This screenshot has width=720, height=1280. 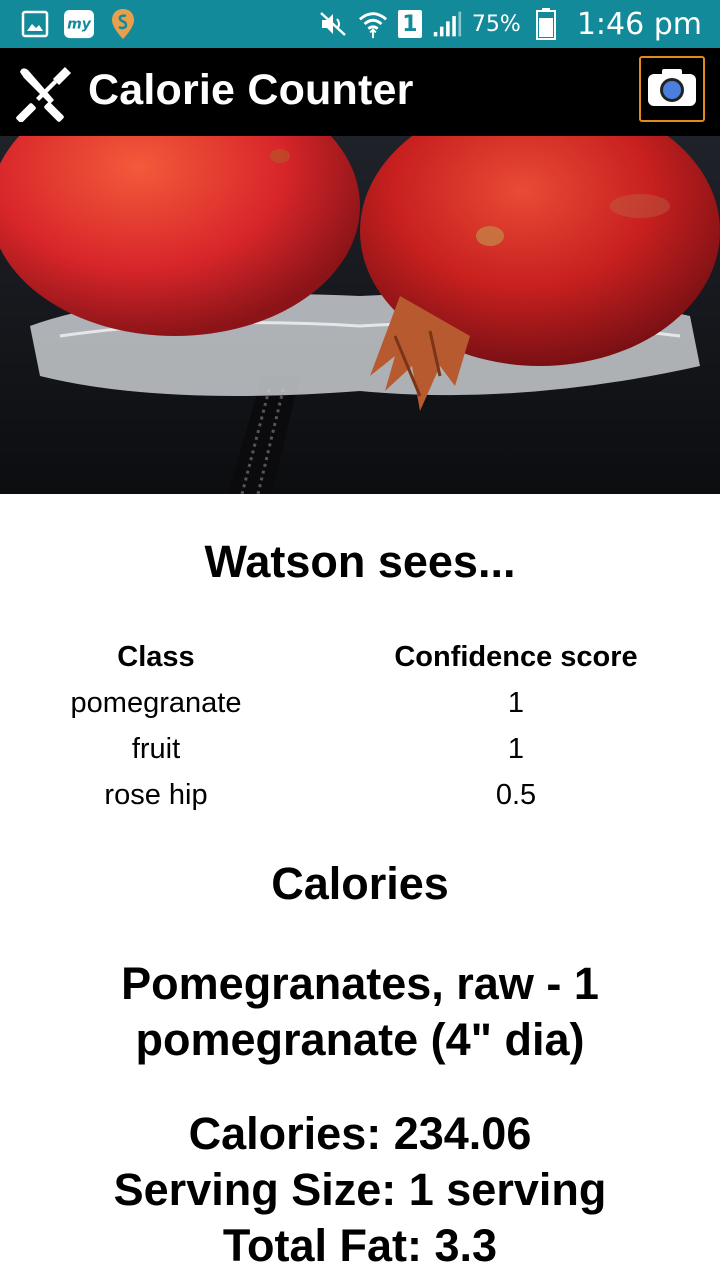 I want to click on camera-icon, so click(x=672, y=89).